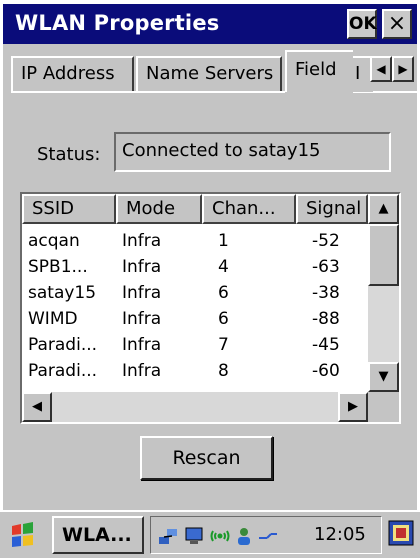 The width and height of the screenshot is (420, 558). What do you see at coordinates (72, 74) in the screenshot?
I see `tab-ip-address: IP Address` at bounding box center [72, 74].